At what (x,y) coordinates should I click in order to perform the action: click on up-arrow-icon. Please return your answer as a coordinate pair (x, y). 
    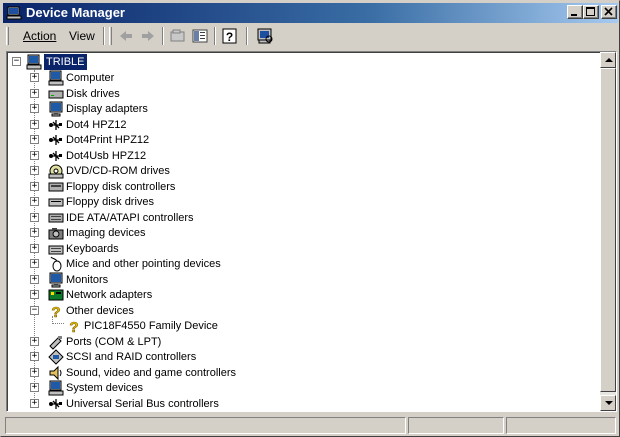
    Looking at the image, I should click on (609, 60).